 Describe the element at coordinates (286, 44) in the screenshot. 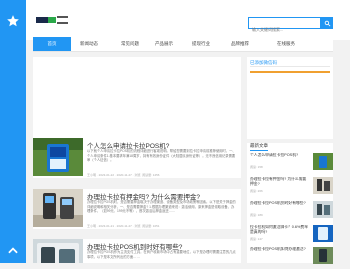

I see `nav-item-service: 在线服务` at that location.